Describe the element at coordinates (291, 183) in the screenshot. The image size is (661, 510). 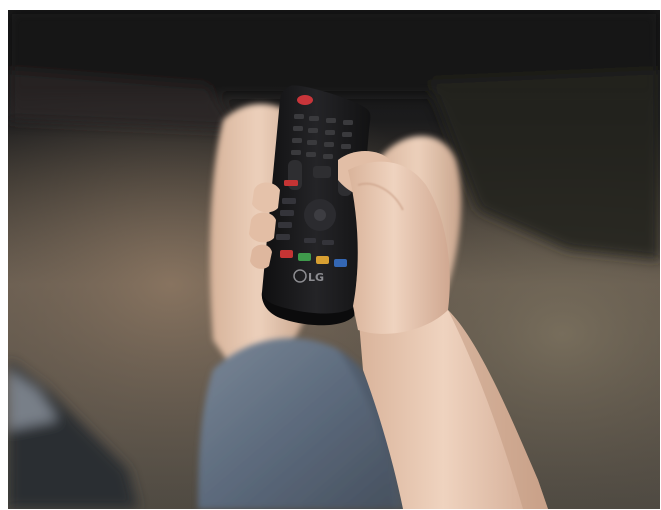
I see `red-key` at that location.